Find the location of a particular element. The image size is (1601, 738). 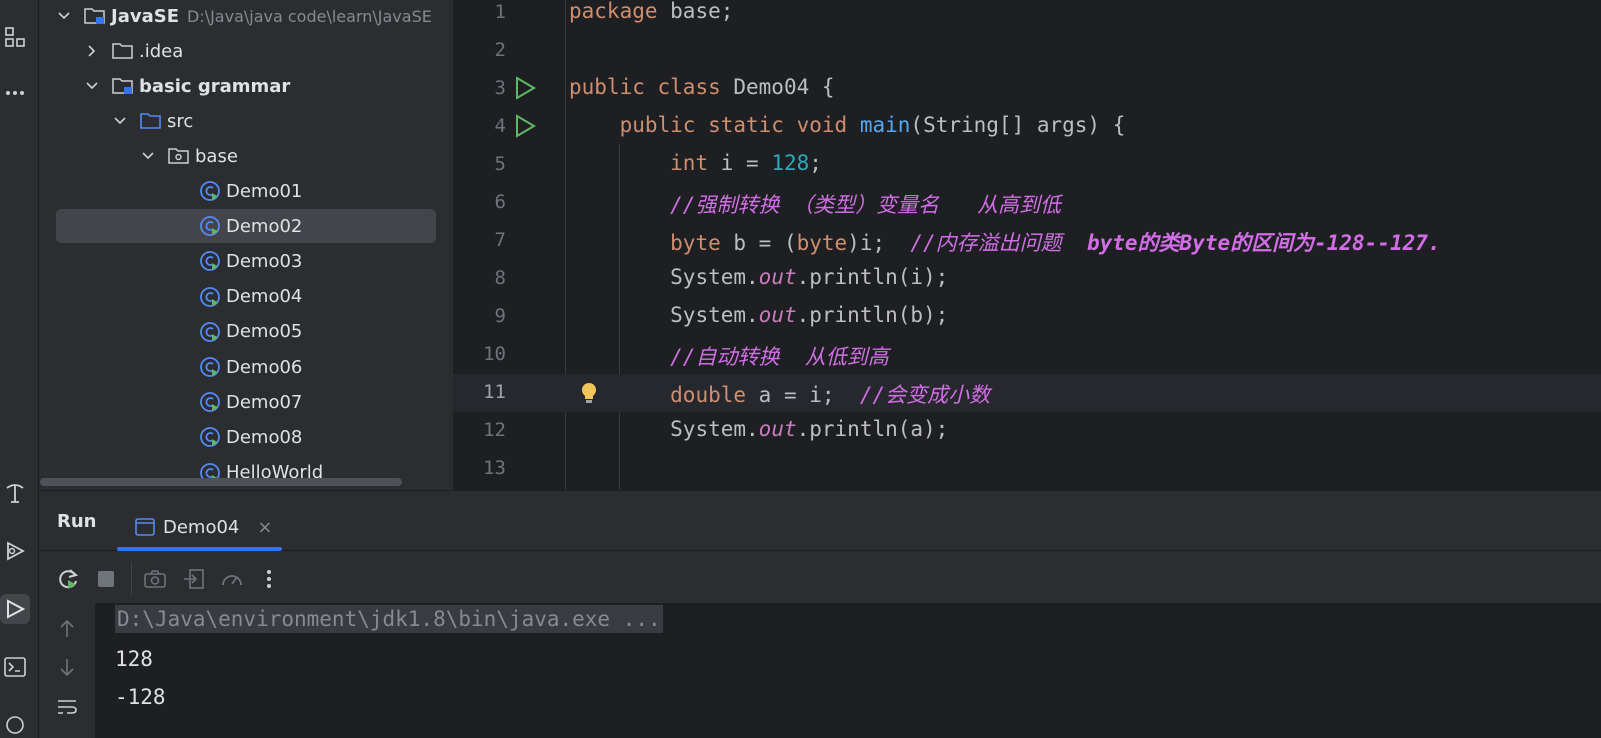

console-output-line: -128 is located at coordinates (140, 697).